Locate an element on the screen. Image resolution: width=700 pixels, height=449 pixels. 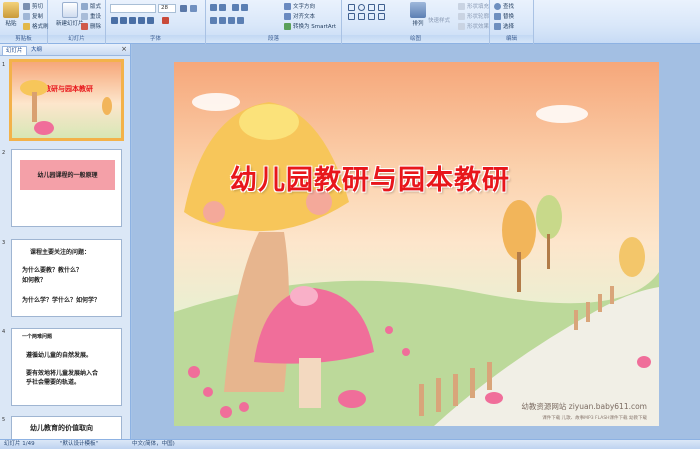
align-center-icon is located at coordinates (222, 20).